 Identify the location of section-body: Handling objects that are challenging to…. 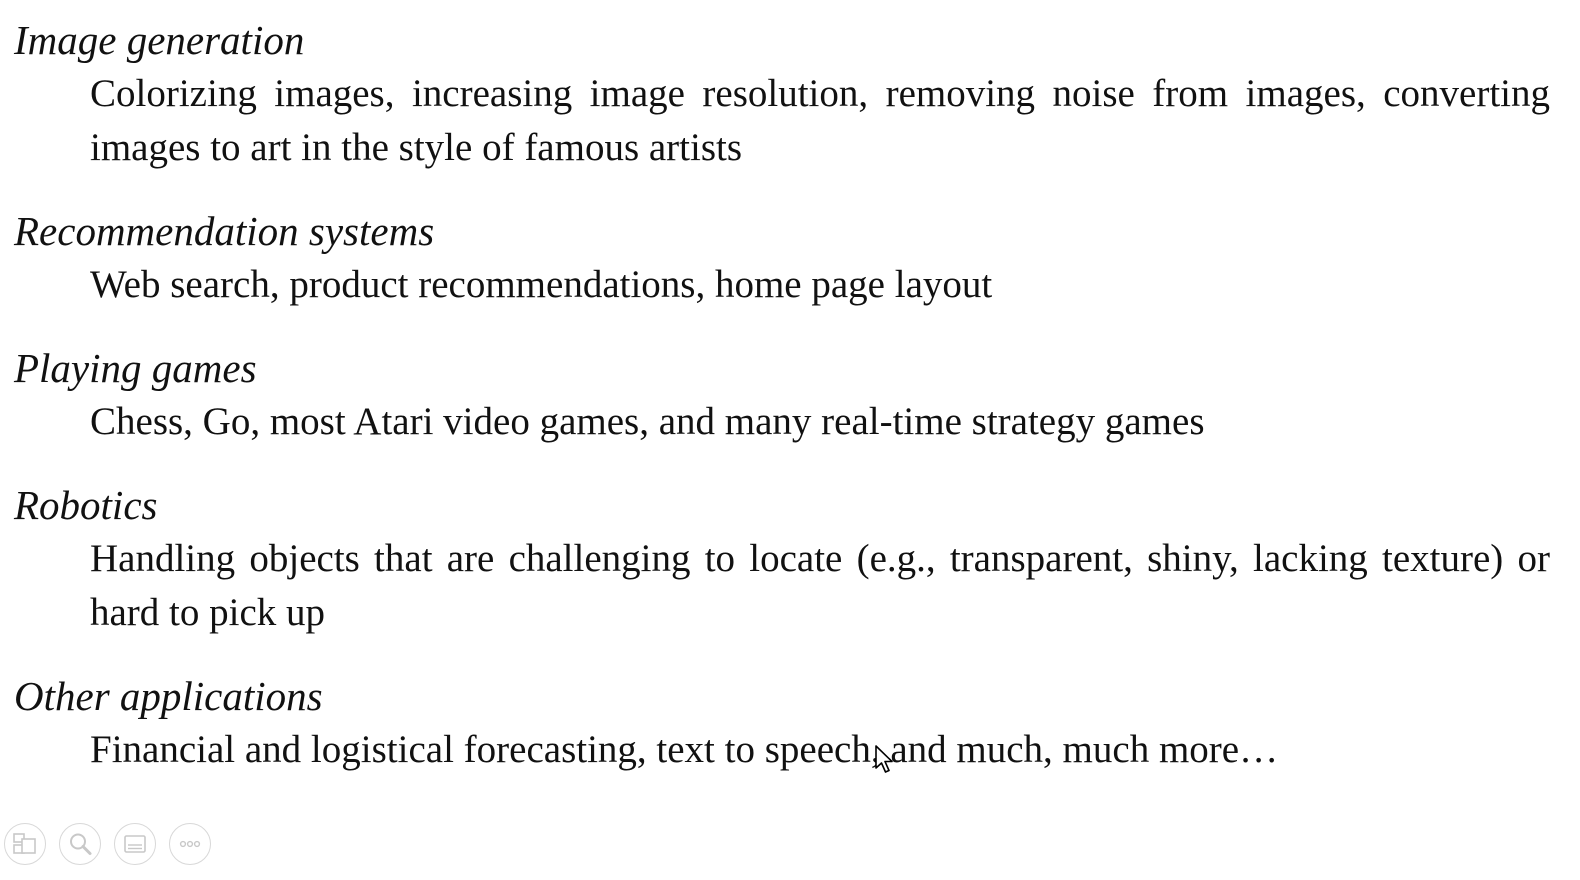
(820, 585).